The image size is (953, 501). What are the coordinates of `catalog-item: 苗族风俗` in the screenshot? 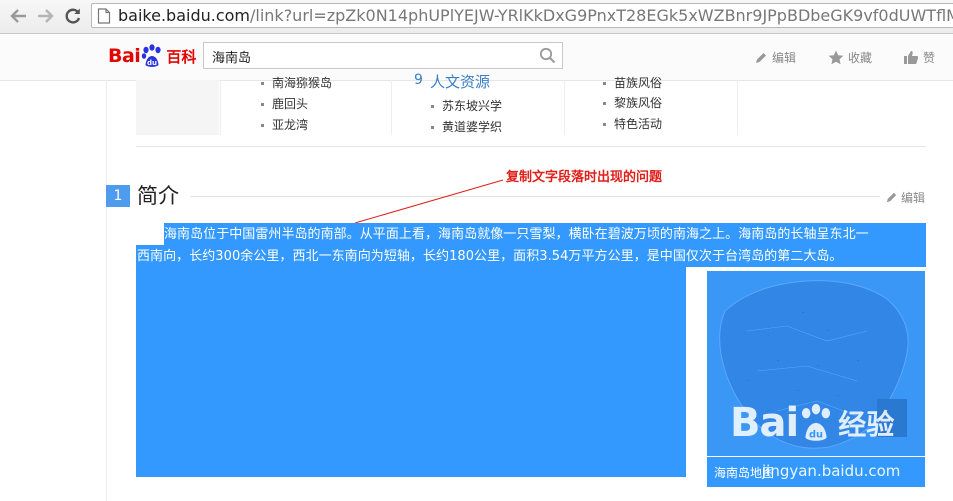 It's located at (632, 82).